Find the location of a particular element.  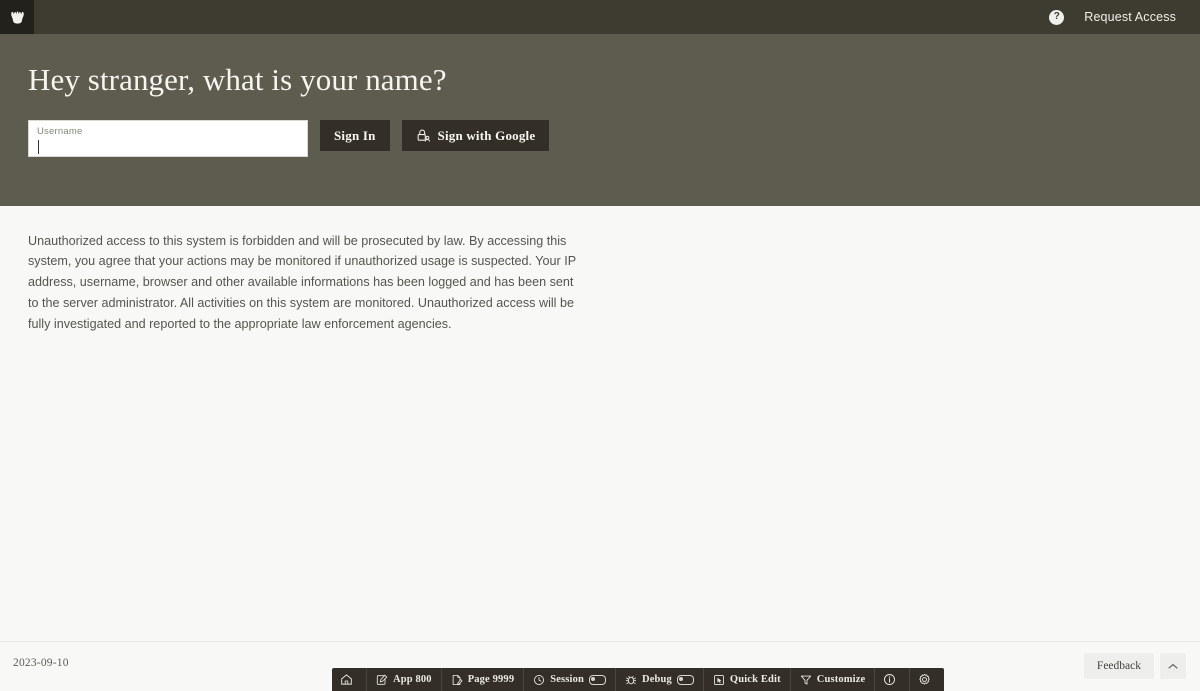

customize-icon is located at coordinates (806, 680).